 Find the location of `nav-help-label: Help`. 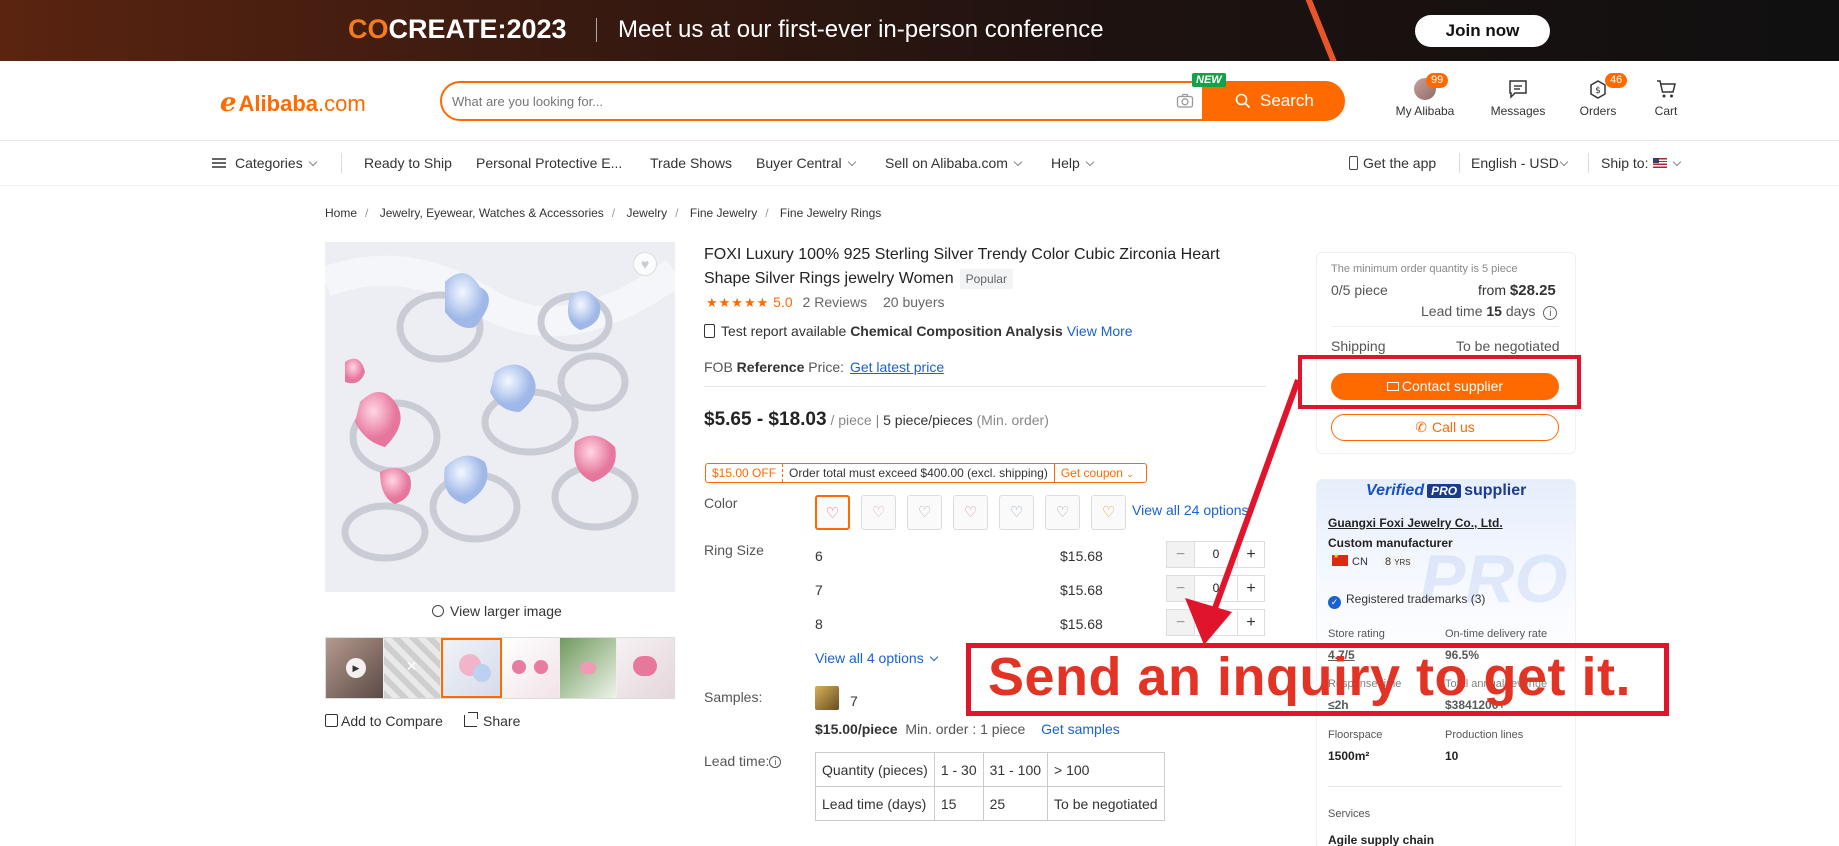

nav-help-label: Help is located at coordinates (1065, 163).